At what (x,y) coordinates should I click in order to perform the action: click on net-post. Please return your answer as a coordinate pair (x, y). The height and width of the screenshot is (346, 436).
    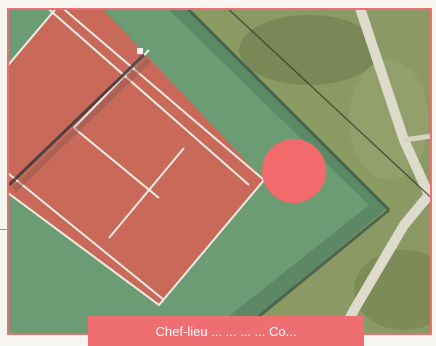
    Looking at the image, I should click on (140, 51).